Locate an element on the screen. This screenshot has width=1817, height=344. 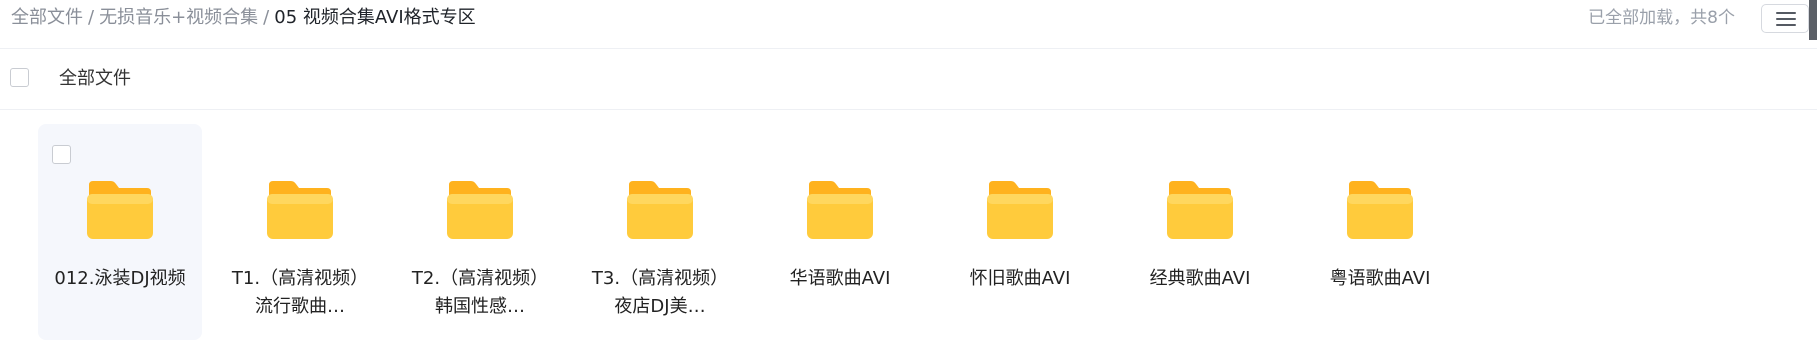
scrollbar is located at coordinates (1813, 20).